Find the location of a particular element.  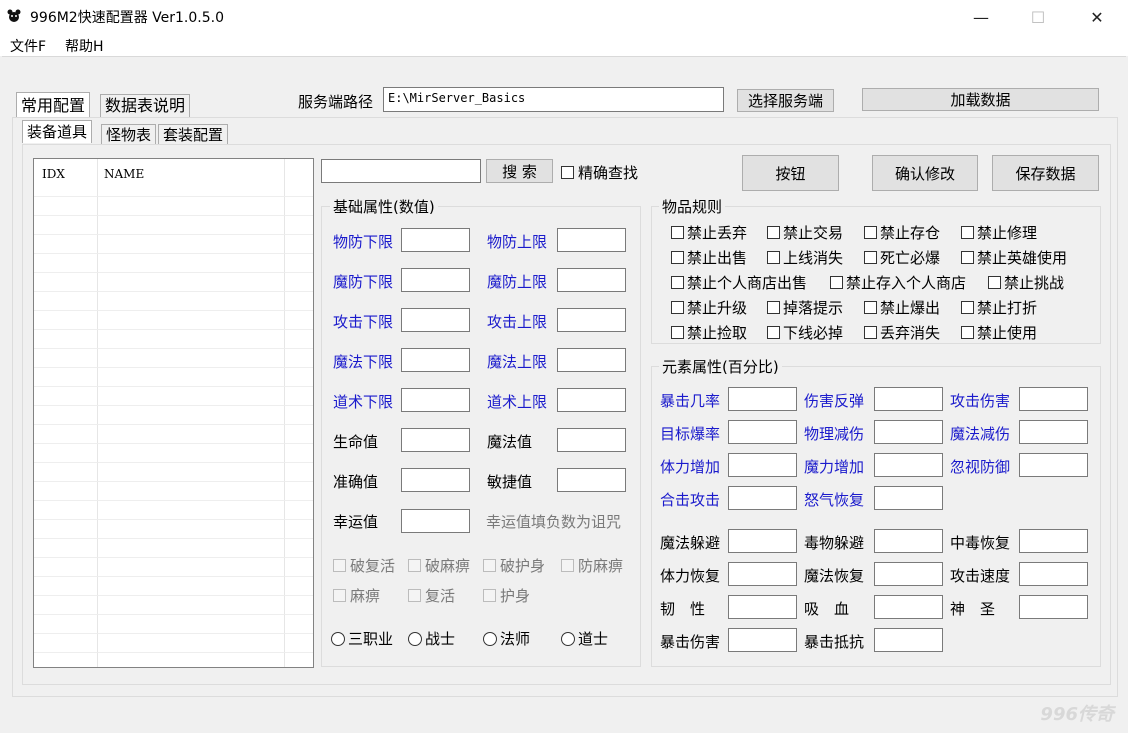

rule-checkbox: 禁止升级 is located at coordinates (709, 307).